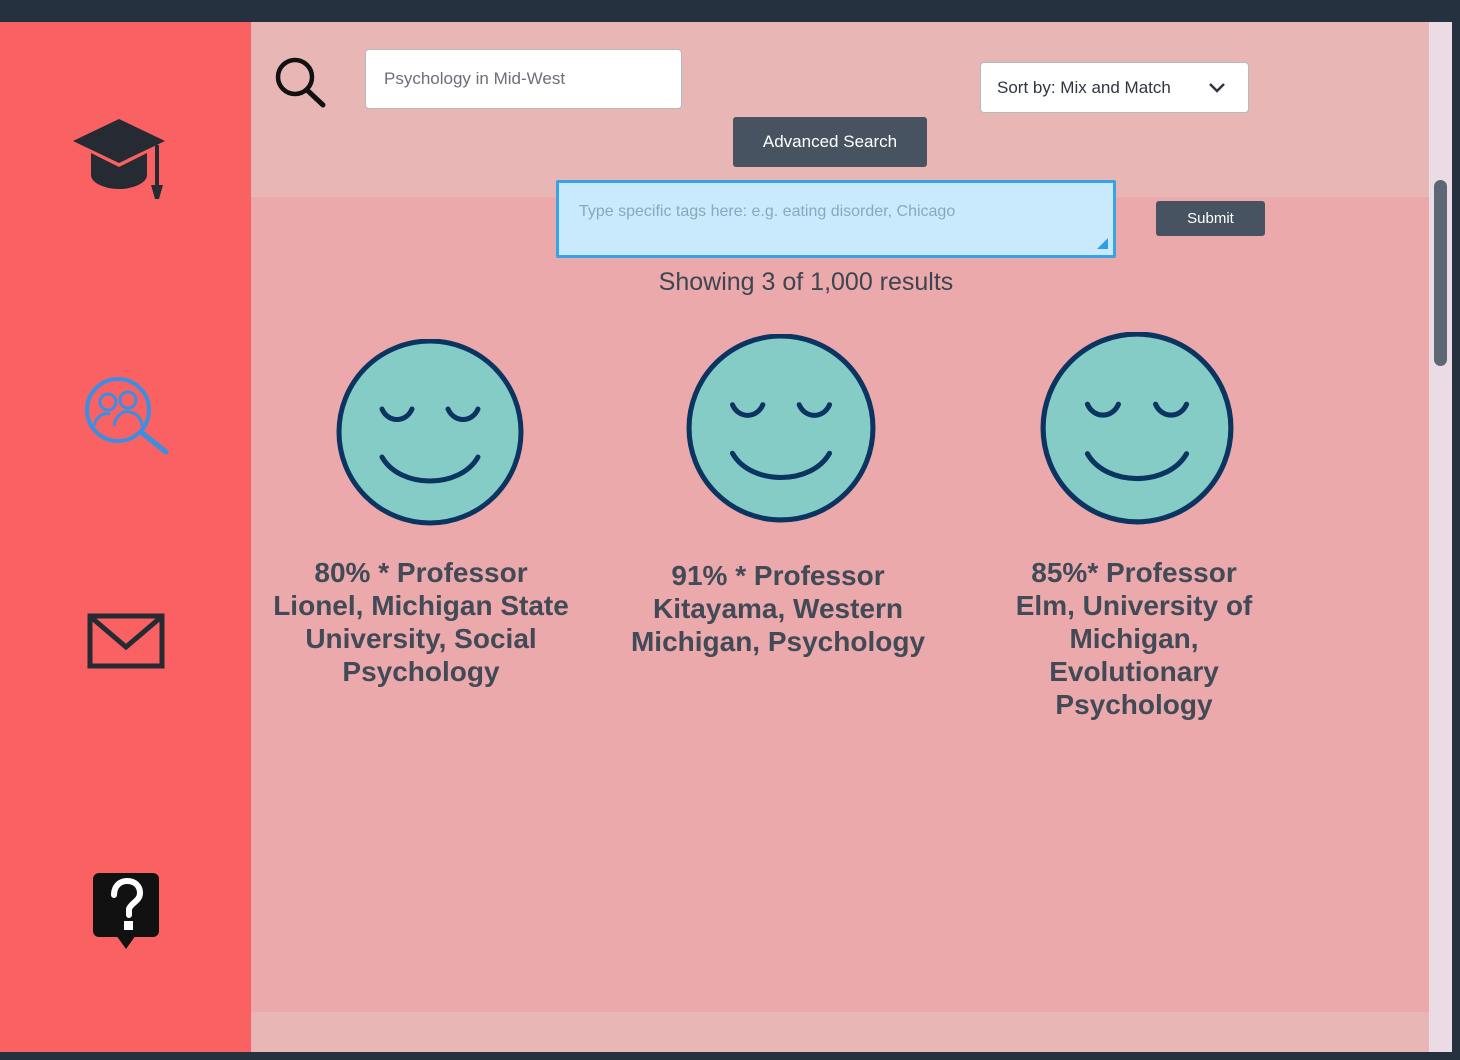 The width and height of the screenshot is (1460, 1060). Describe the element at coordinates (1084, 87) in the screenshot. I see `sort-label: Sort by: Mix and Match` at that location.